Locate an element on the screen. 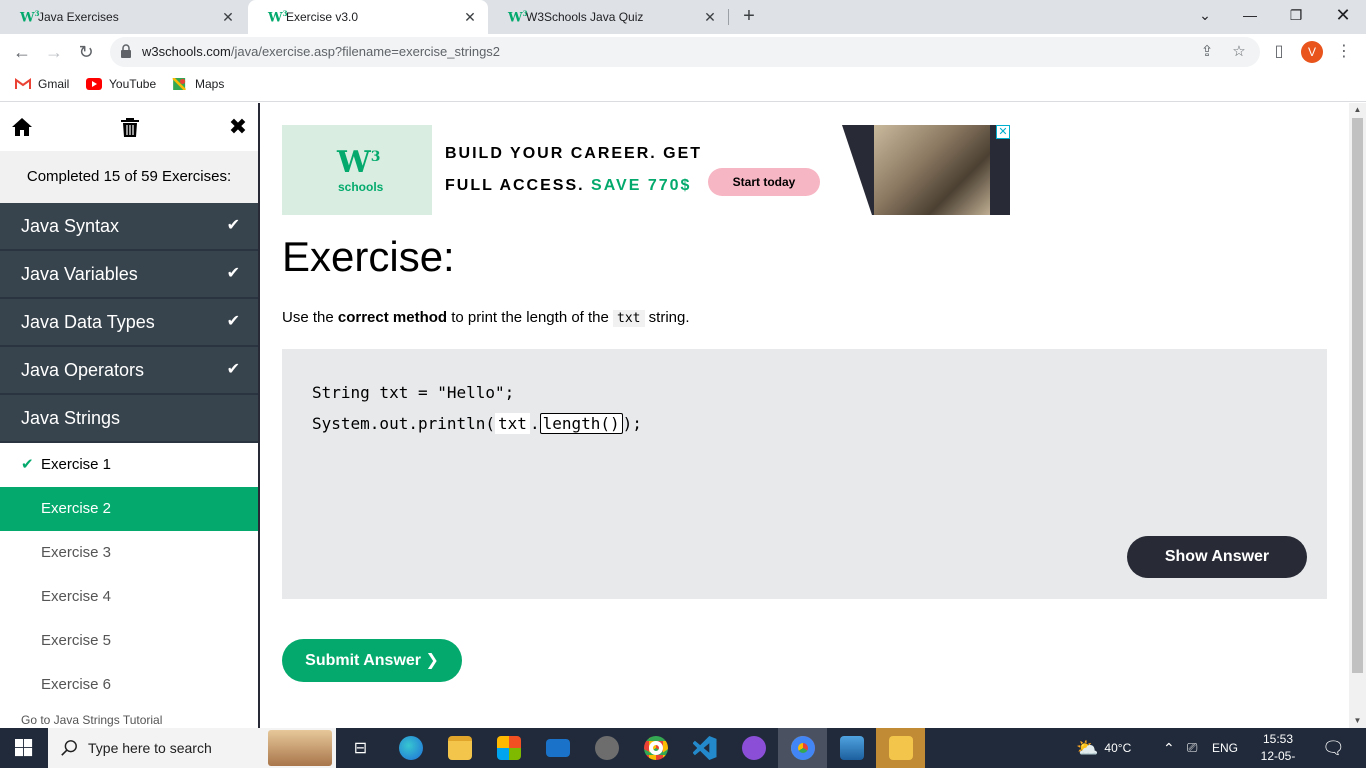  bookmarks-bar: Gmail YouTube Maps is located at coordinates (683, 86).